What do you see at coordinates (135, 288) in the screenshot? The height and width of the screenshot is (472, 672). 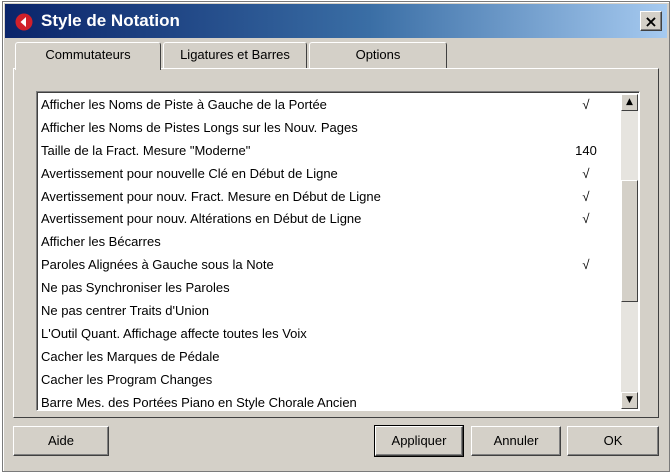 I see `list-item-label: Ne pas Synchroniser les Paroles` at bounding box center [135, 288].